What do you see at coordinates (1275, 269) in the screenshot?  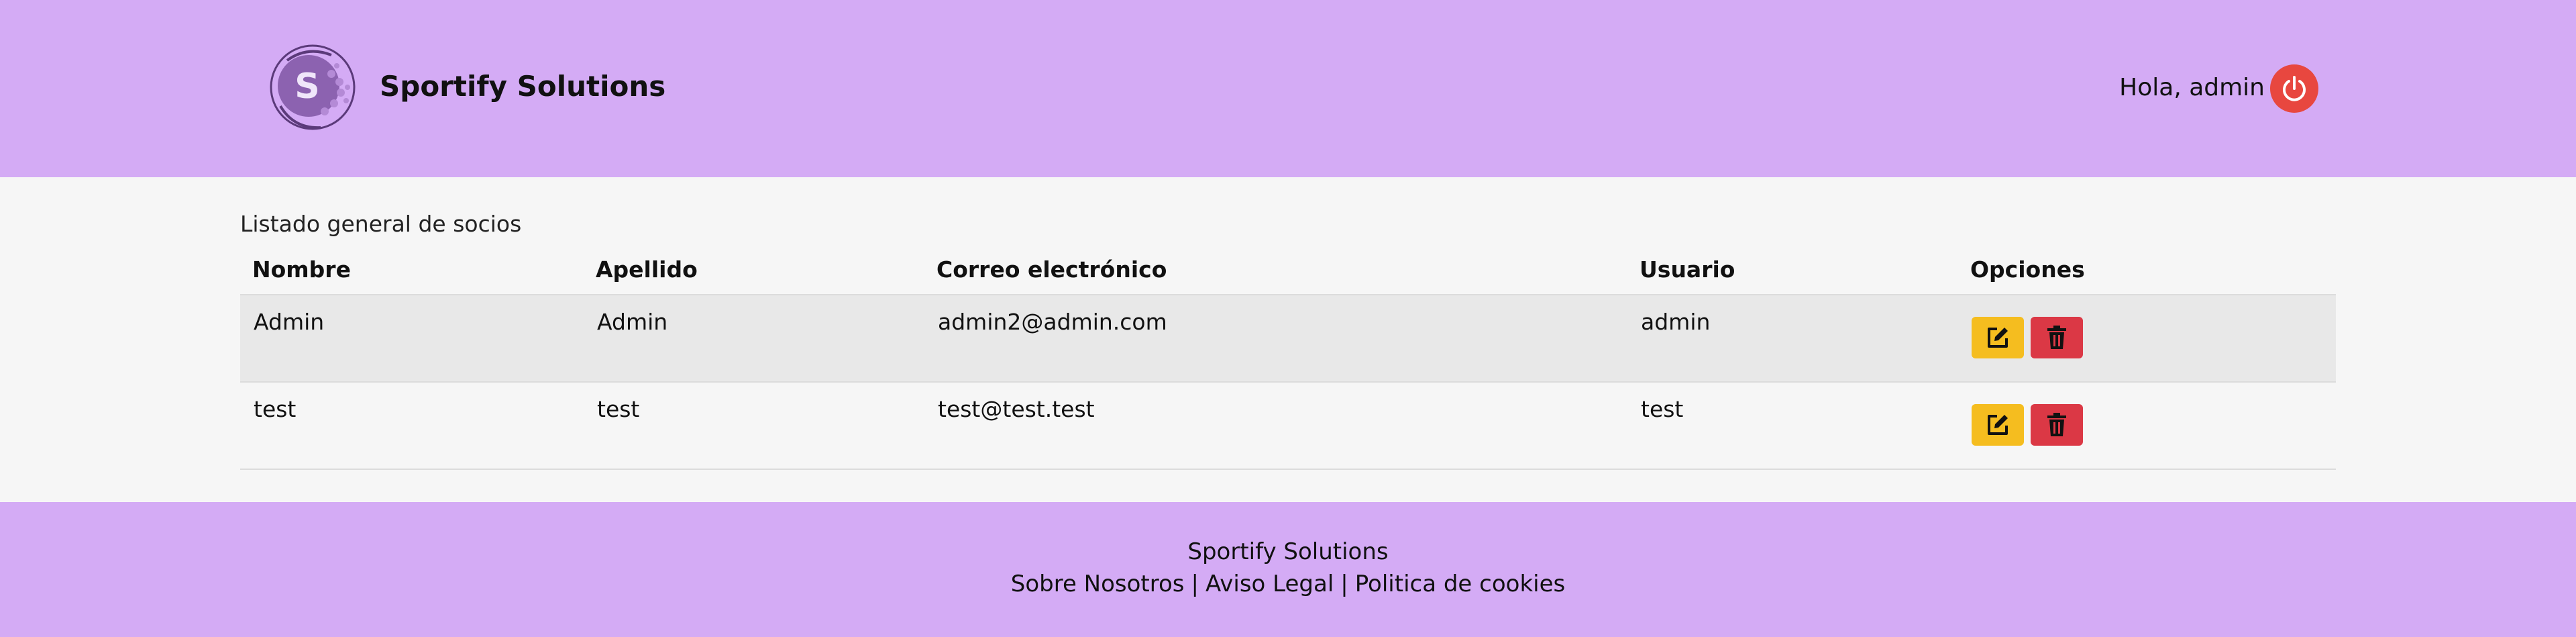 I see `column-header-correo: Correo electrónico` at bounding box center [1275, 269].